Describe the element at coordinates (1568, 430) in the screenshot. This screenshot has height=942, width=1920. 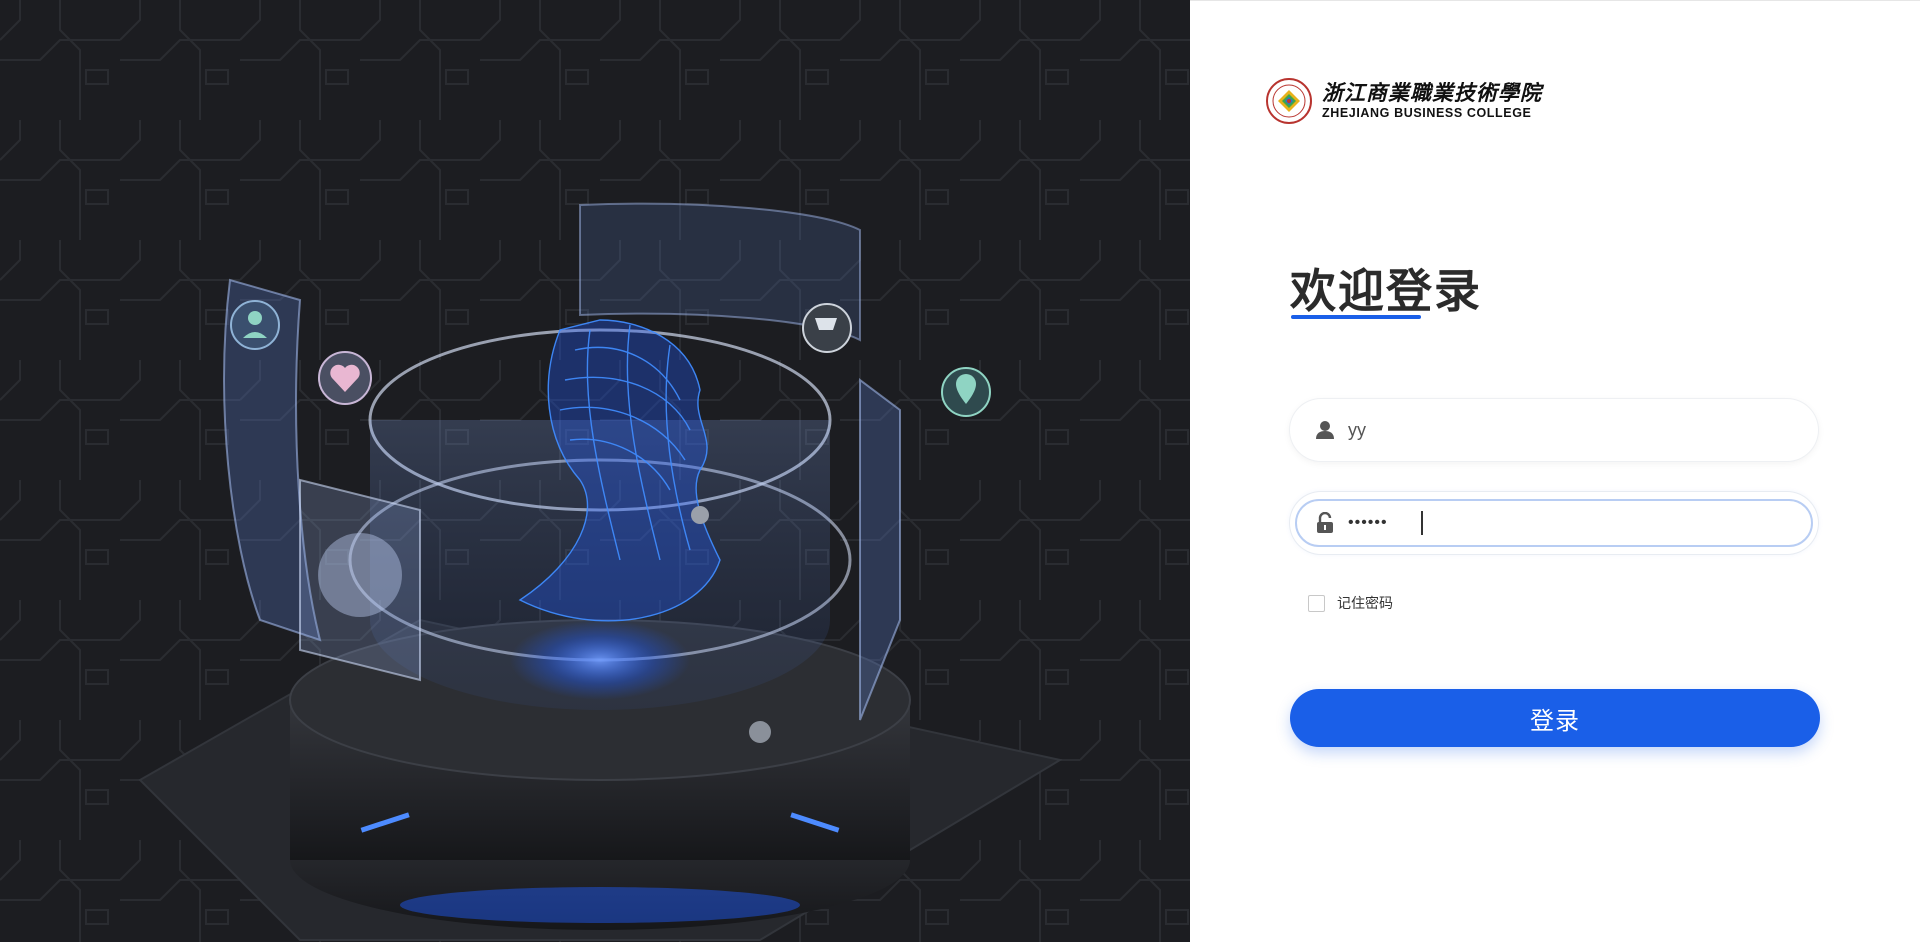
I see `username-input` at that location.